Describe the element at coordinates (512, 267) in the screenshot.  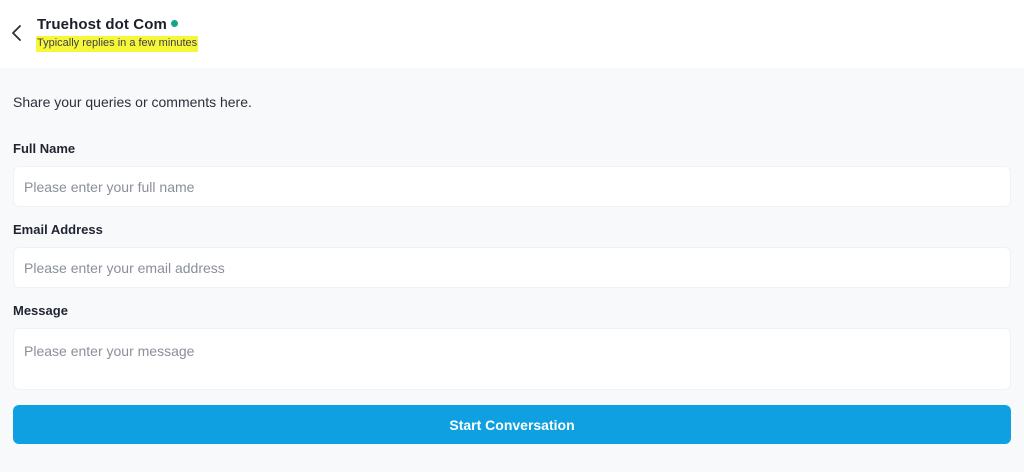
I see `email-input` at that location.